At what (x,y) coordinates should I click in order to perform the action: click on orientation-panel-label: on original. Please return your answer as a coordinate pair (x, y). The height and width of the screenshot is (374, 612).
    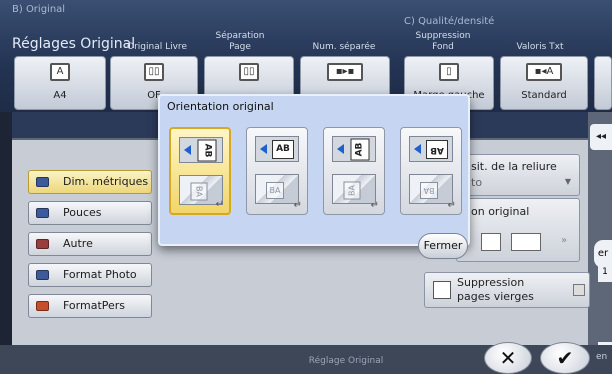
    Looking at the image, I should click on (500, 211).